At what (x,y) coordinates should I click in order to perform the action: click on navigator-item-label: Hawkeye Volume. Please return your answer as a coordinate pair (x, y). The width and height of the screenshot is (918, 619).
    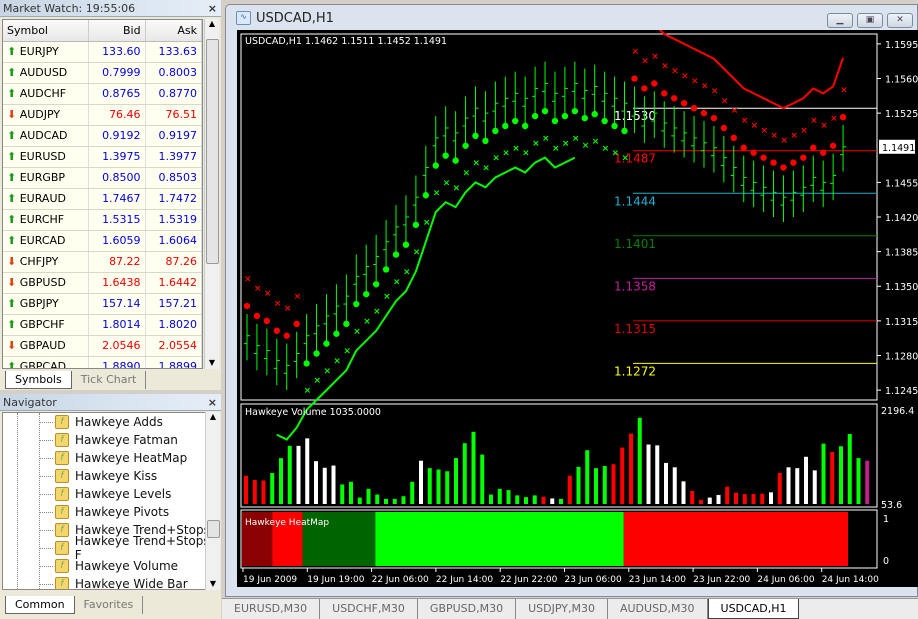
    Looking at the image, I should click on (127, 566).